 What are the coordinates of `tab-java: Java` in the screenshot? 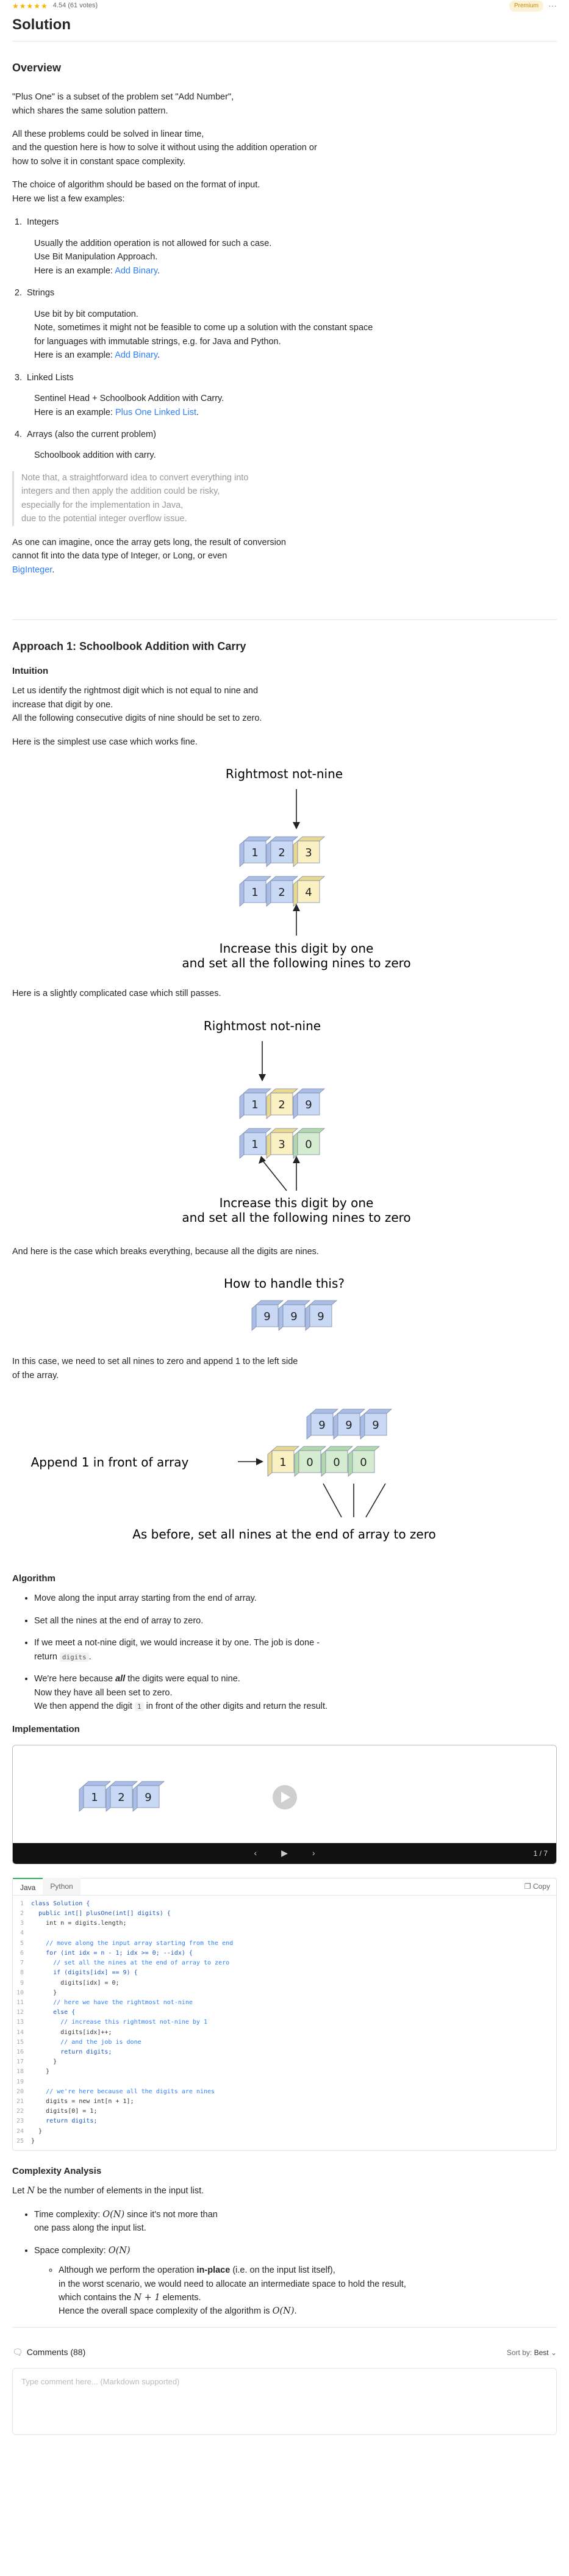 It's located at (28, 1887).